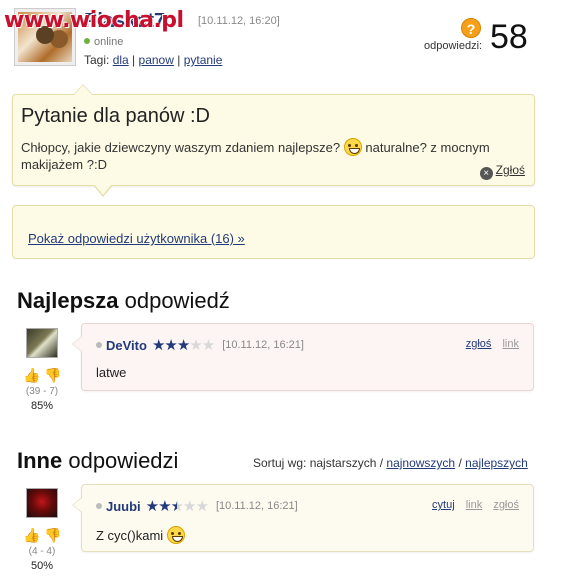  Describe the element at coordinates (136, 238) in the screenshot. I see `show-user-answers-link: Pokaż odpowiedzi użytkownika (16) »` at that location.